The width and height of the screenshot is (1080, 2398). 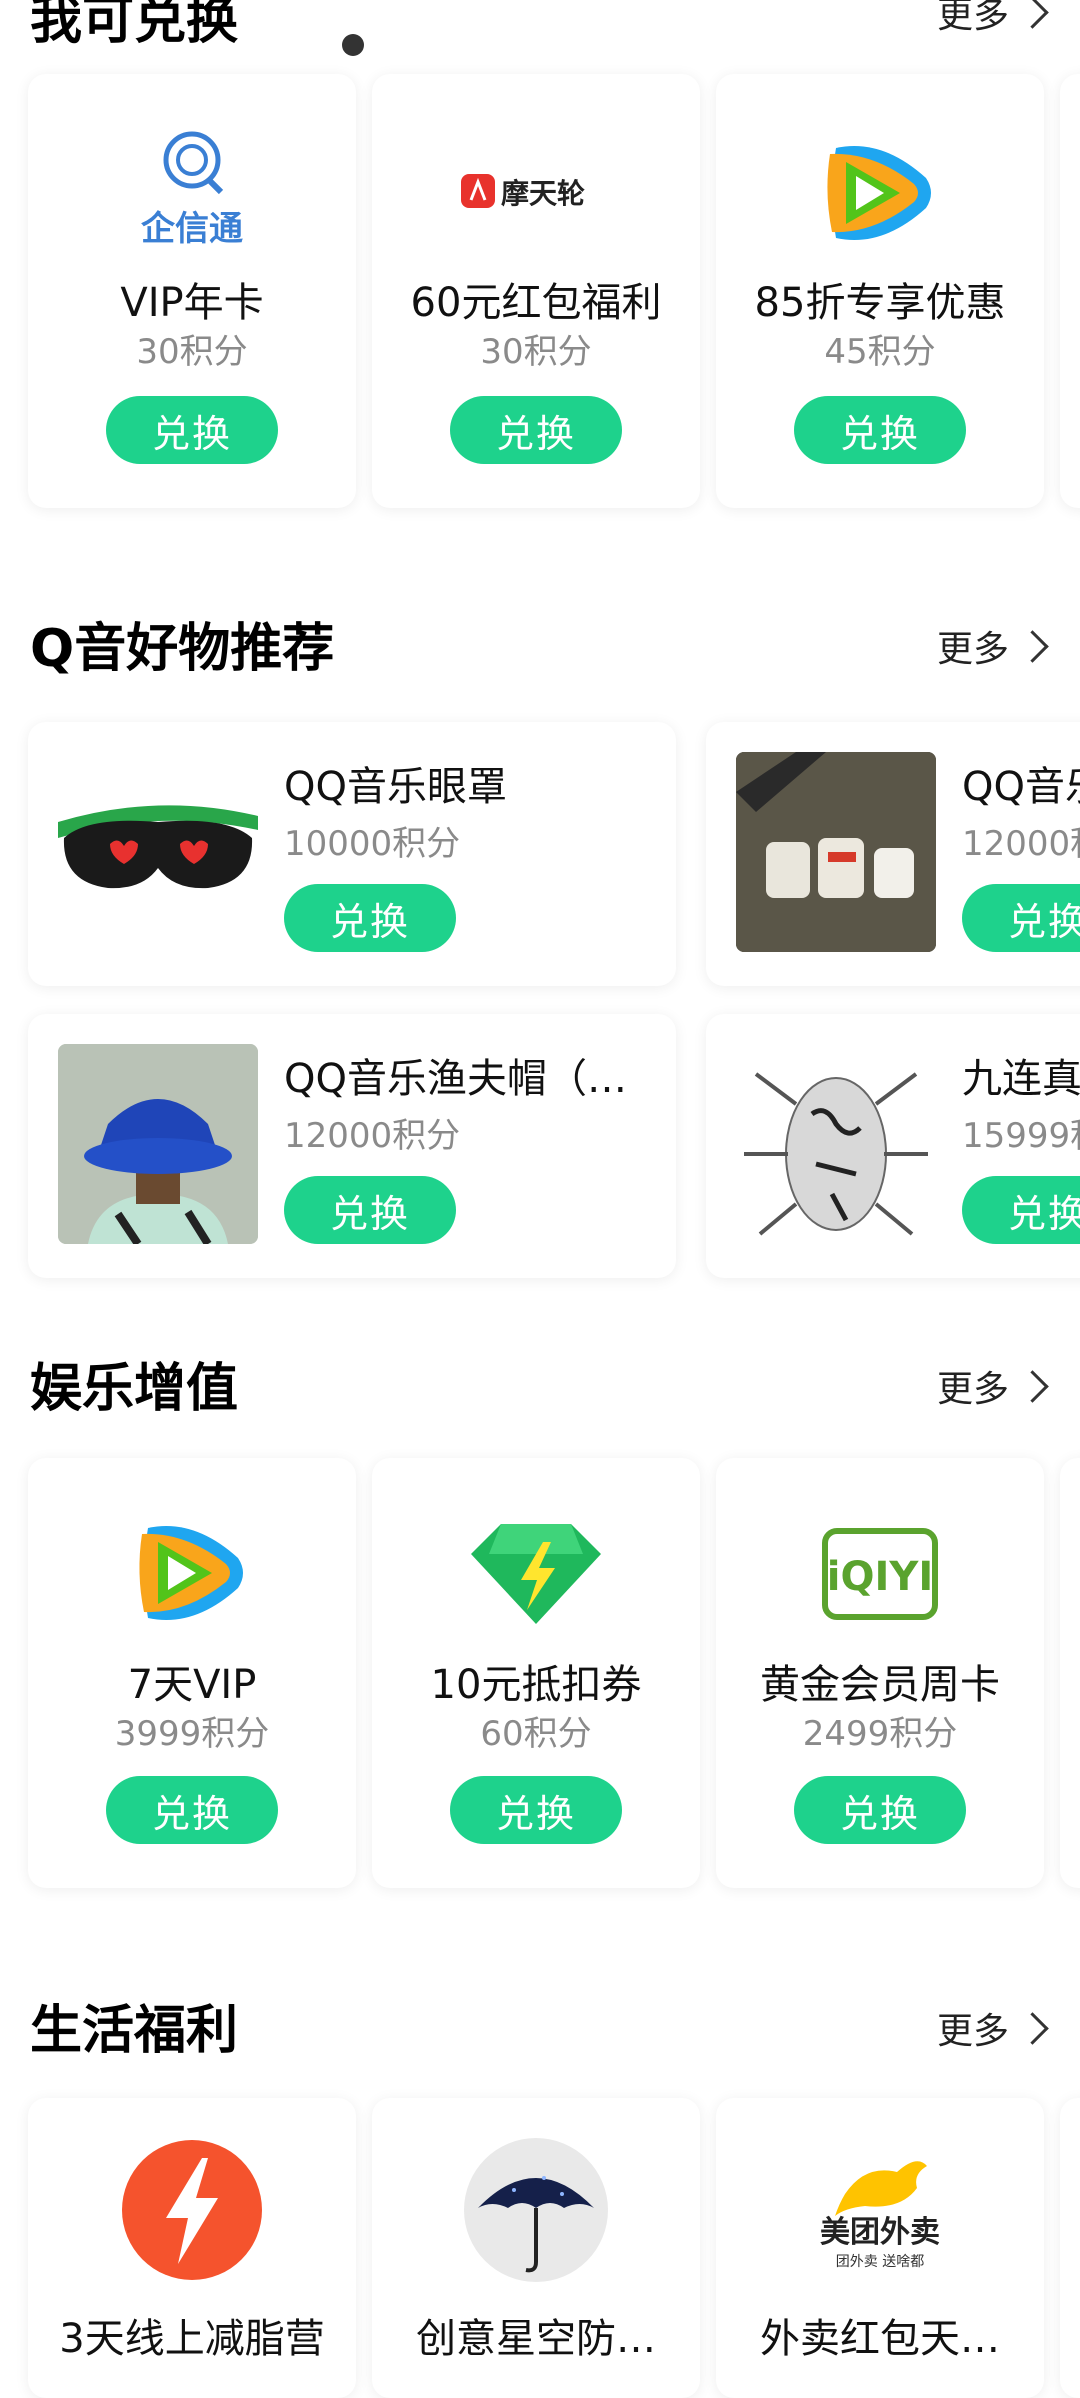 What do you see at coordinates (536, 2210) in the screenshot?
I see `umbrella-image` at bounding box center [536, 2210].